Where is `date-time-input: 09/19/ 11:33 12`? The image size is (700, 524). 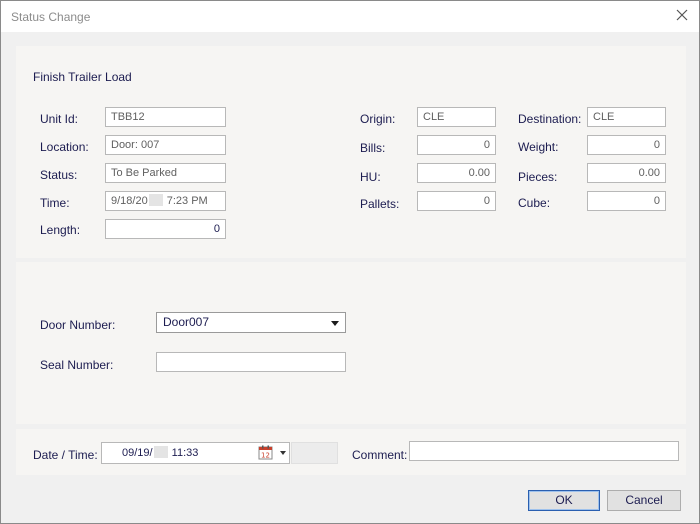
date-time-input: 09/19/ 11:33 12 is located at coordinates (195, 453).